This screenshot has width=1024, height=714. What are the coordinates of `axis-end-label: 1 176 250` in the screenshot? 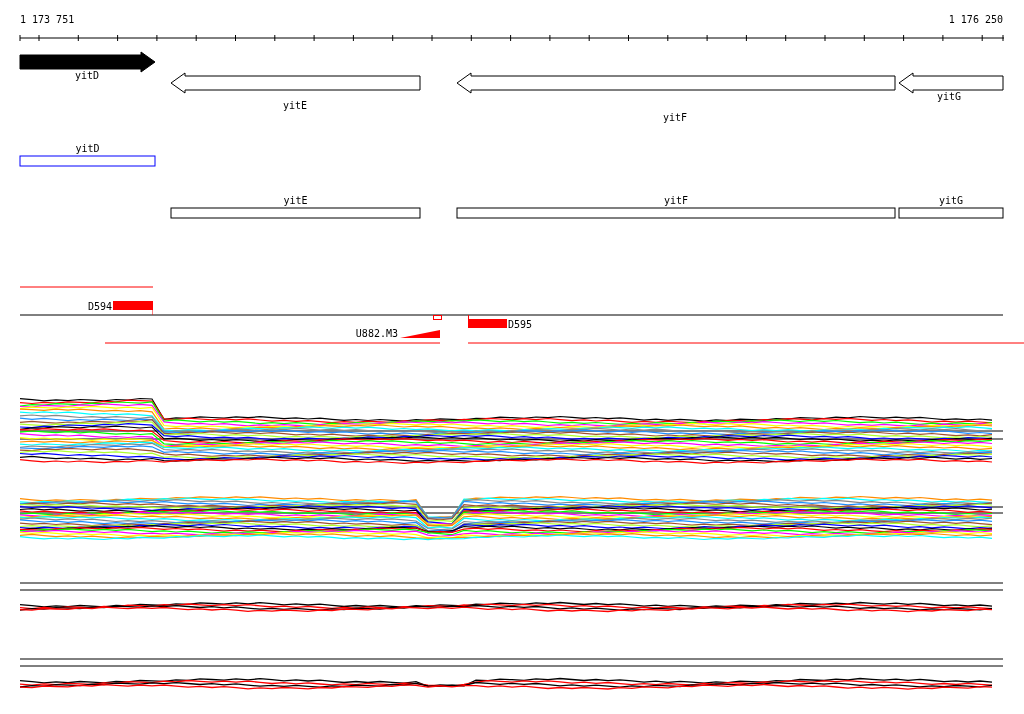 It's located at (975, 19).